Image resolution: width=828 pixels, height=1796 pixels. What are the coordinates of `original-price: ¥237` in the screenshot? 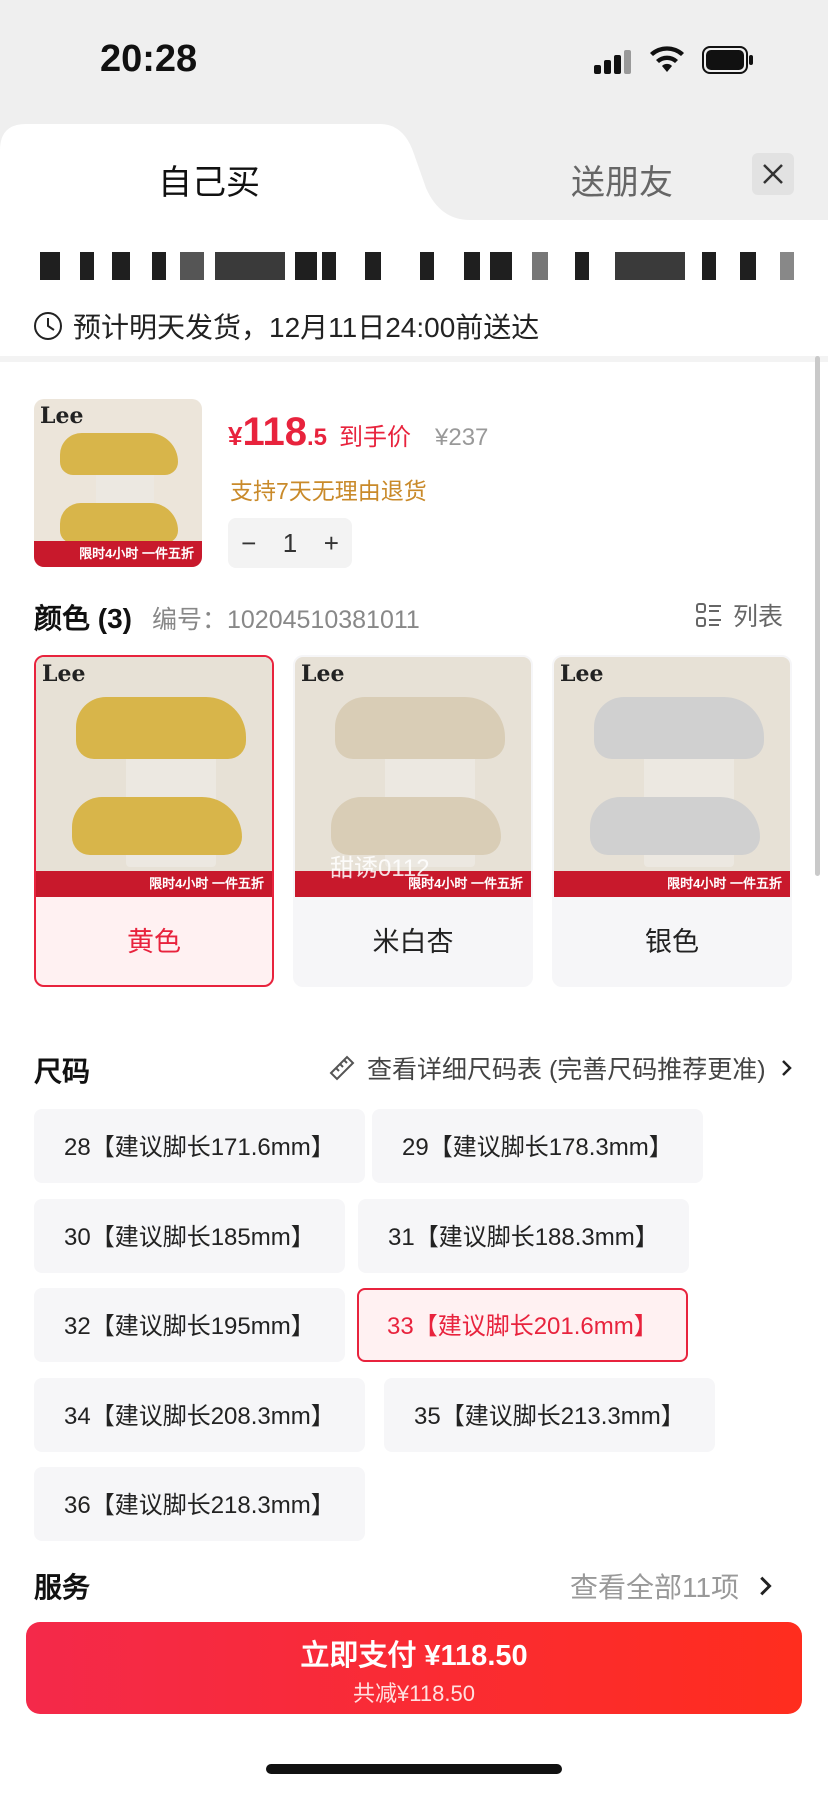 It's located at (462, 437).